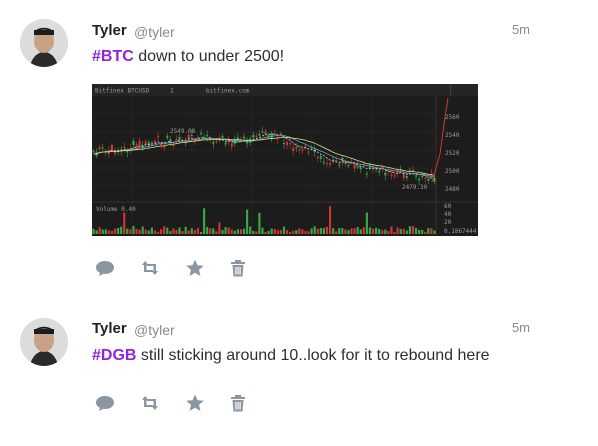 This screenshot has width=598, height=446. Describe the element at coordinates (452, 171) in the screenshot. I see `price-tick: 2500` at that location.